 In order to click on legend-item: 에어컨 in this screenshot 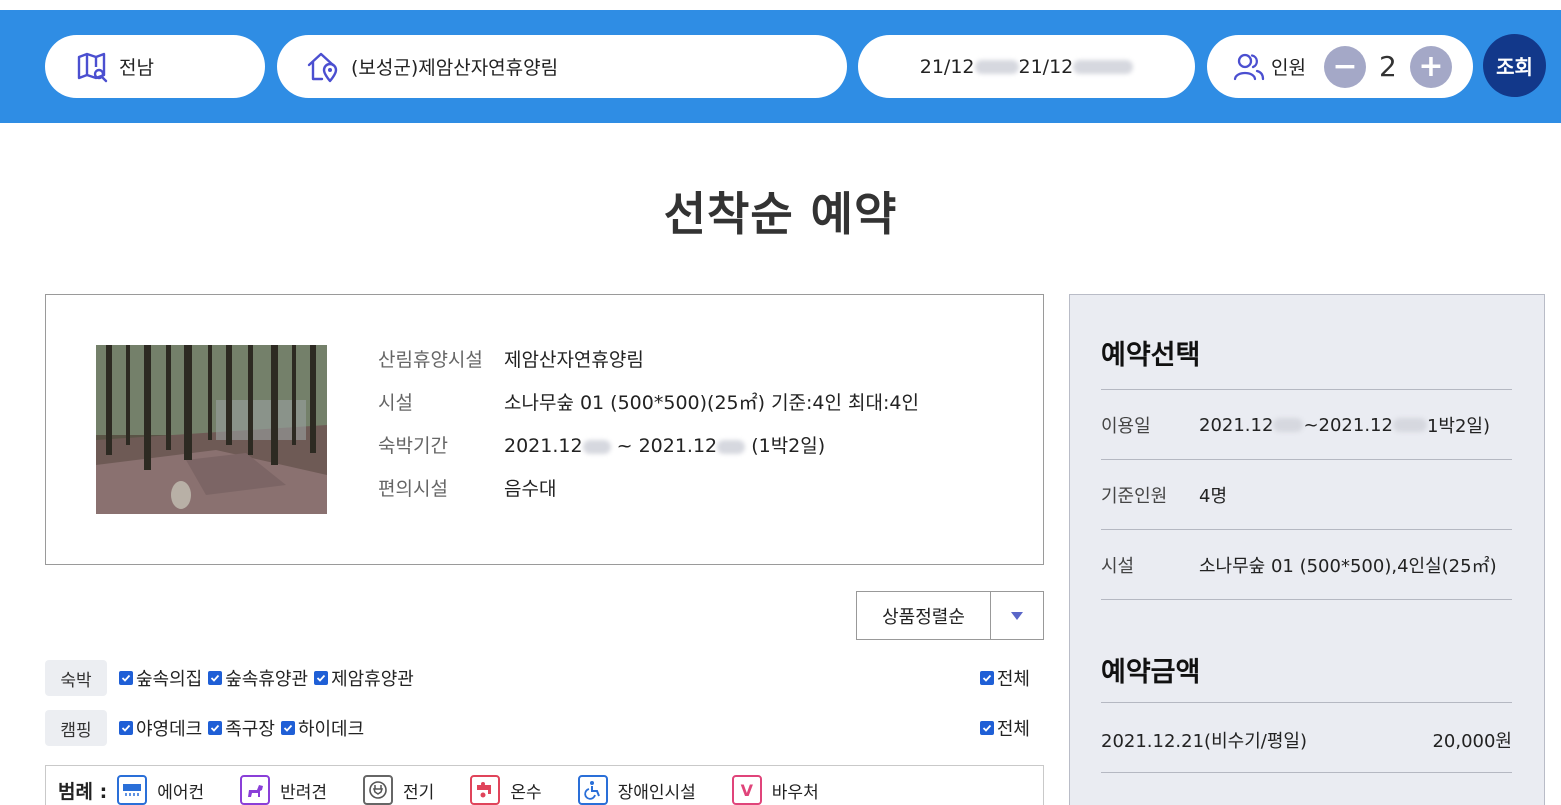, I will do `click(160, 790)`.